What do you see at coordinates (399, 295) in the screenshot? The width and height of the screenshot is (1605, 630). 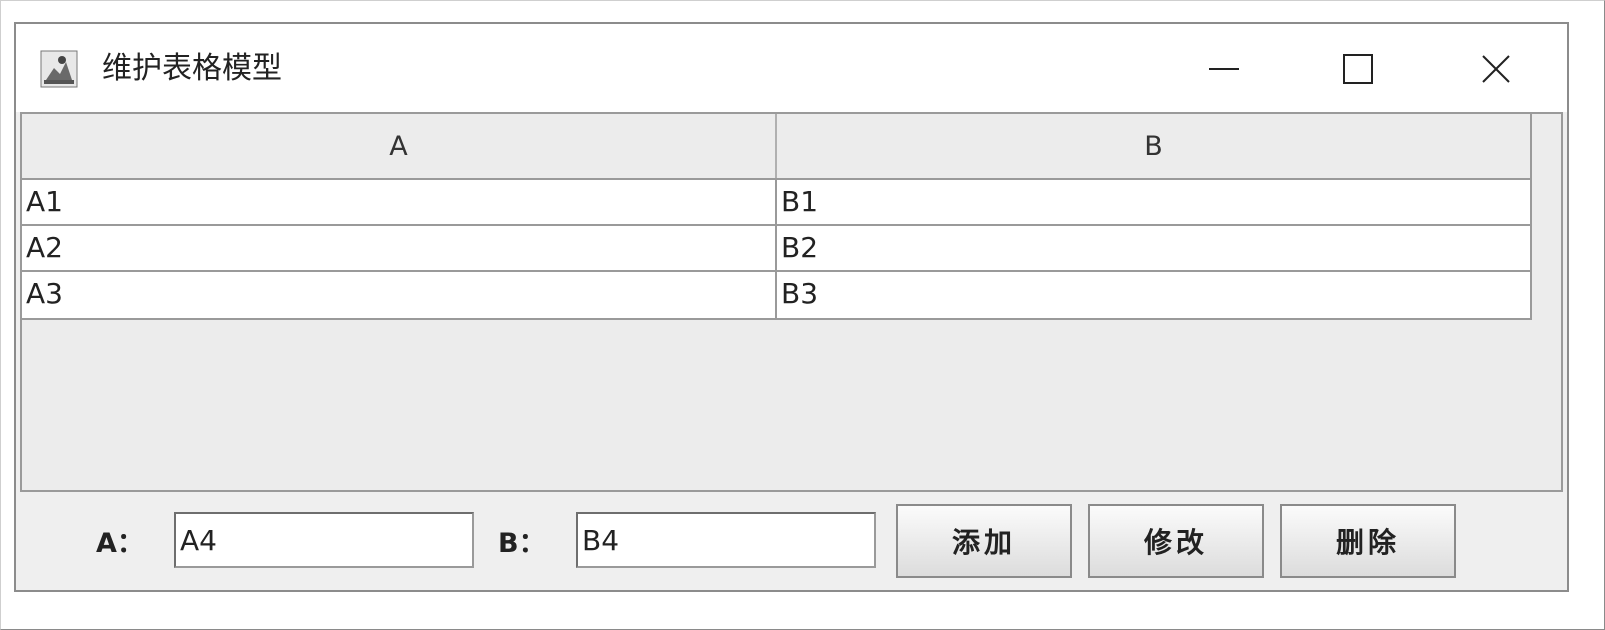 I see `table-cell: A3` at bounding box center [399, 295].